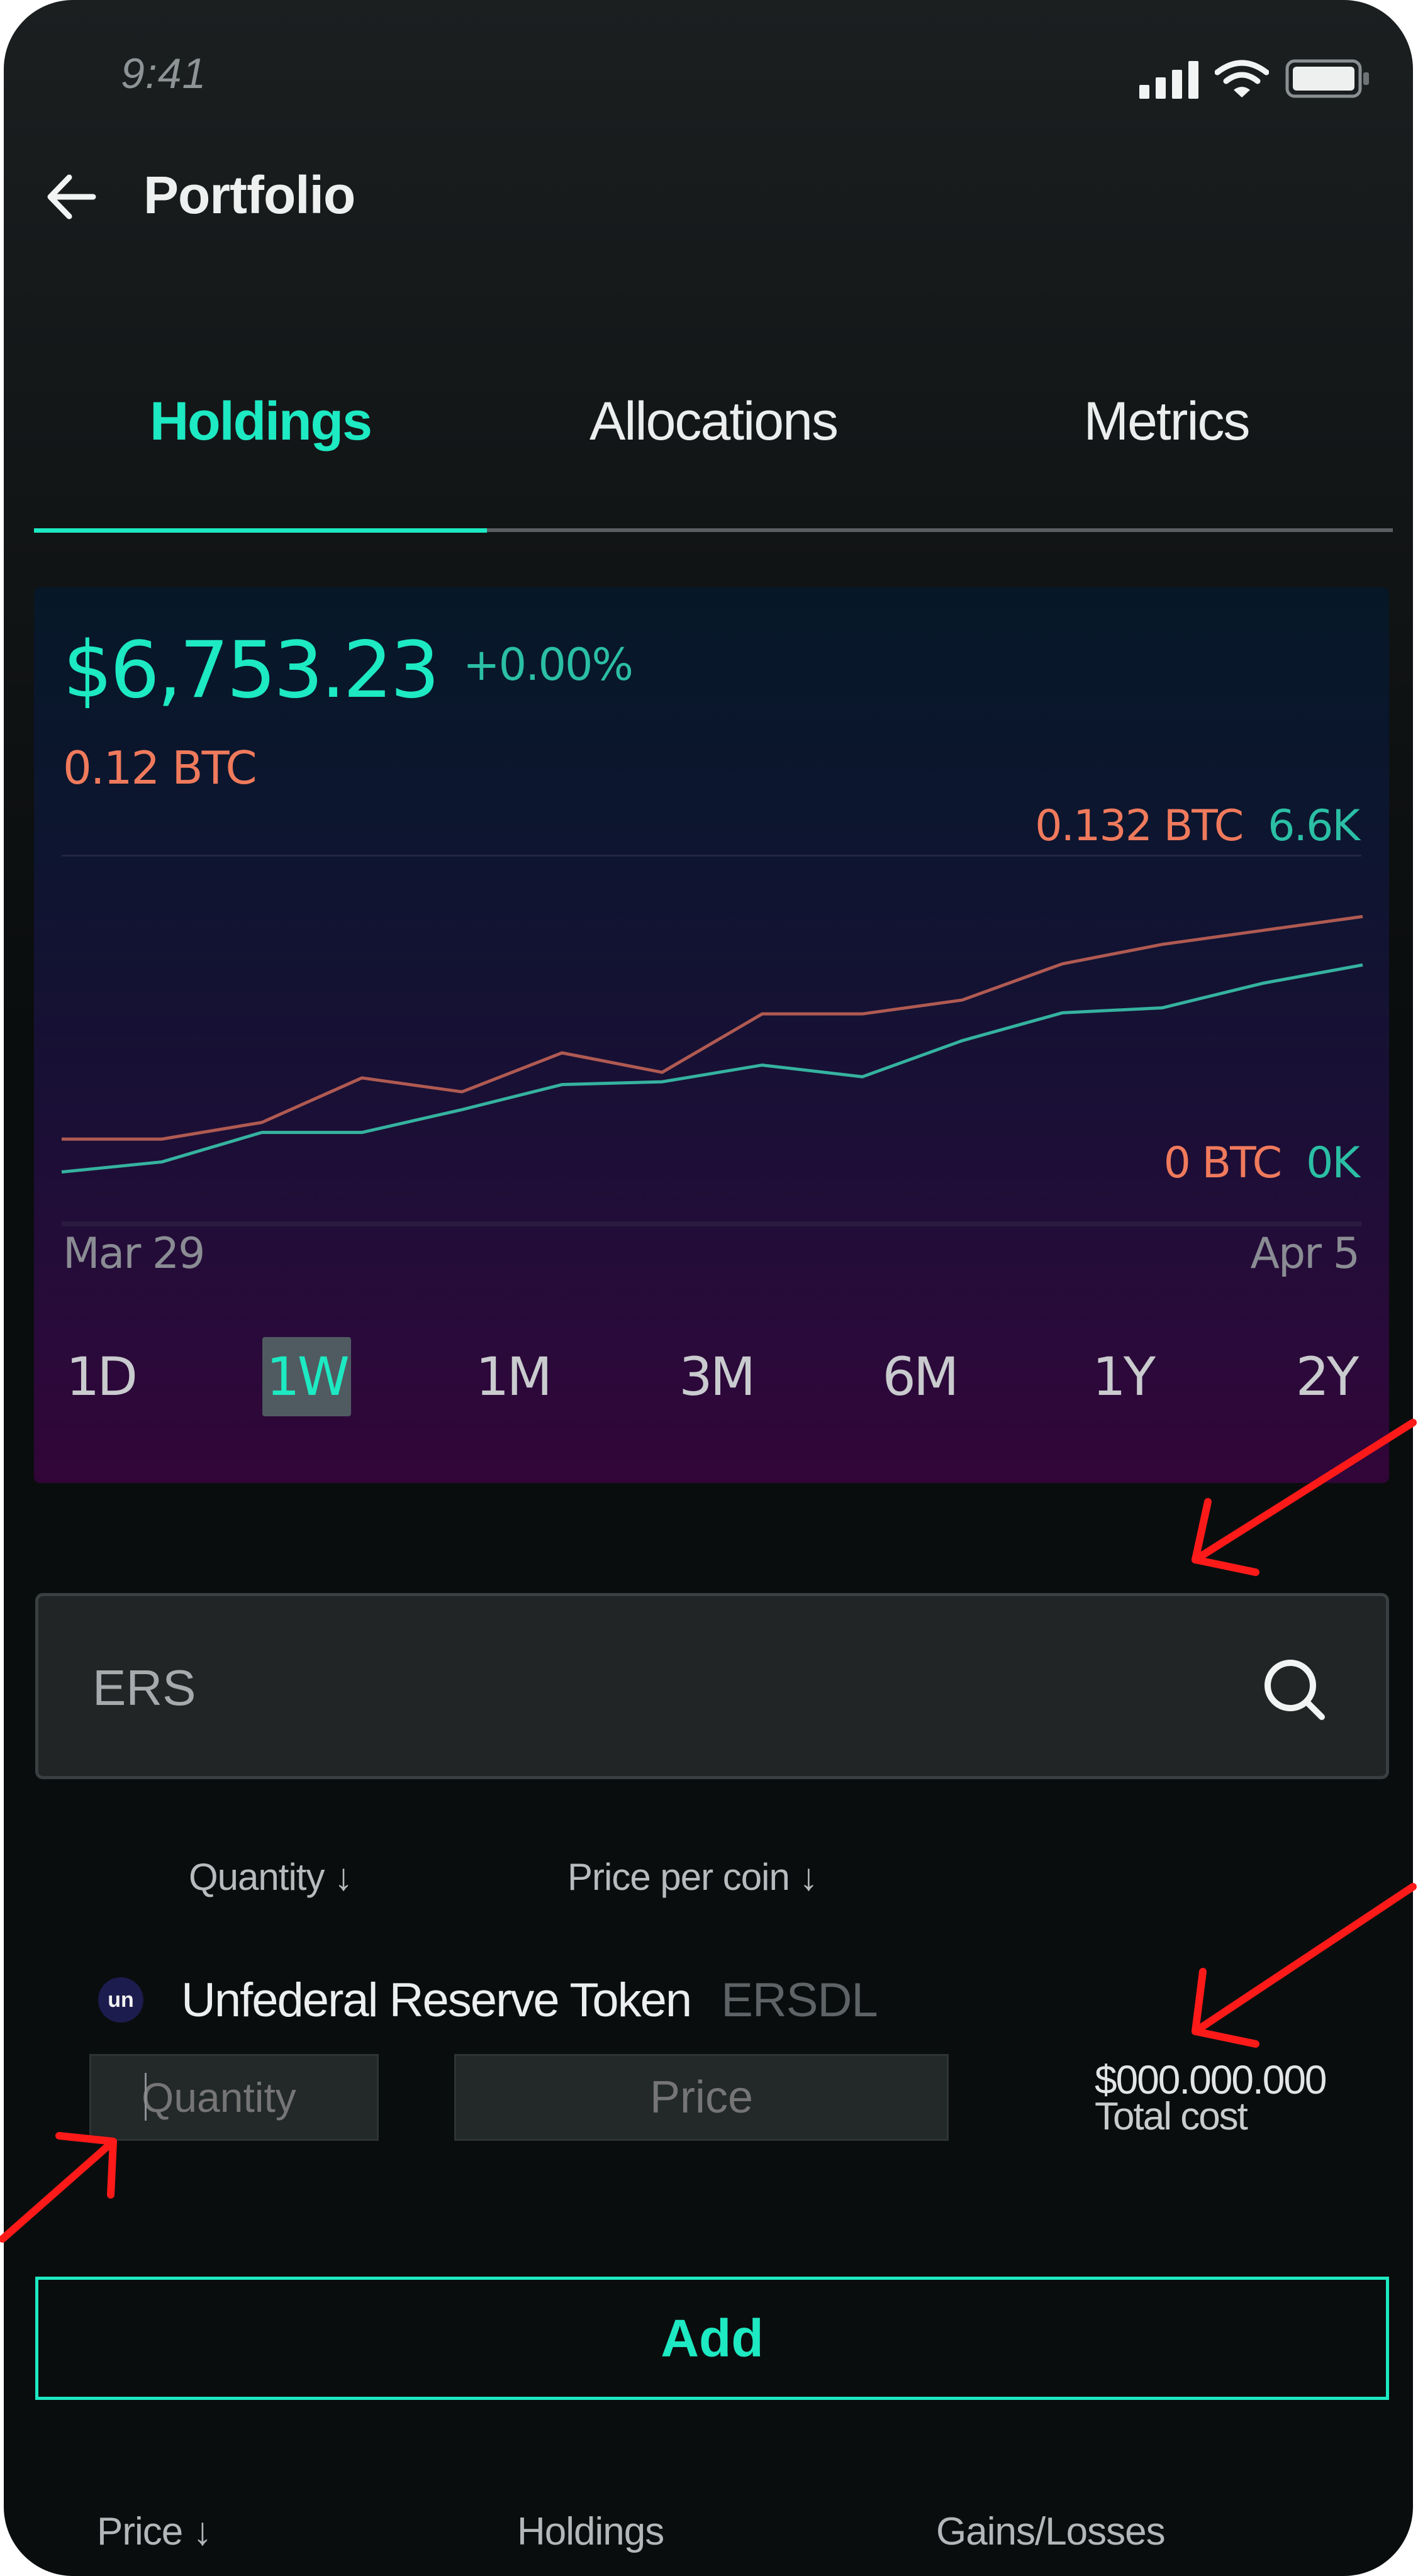 Image resolution: width=1418 pixels, height=2576 pixels. What do you see at coordinates (1171, 2116) in the screenshot?
I see `total-cost-label: Total cost` at bounding box center [1171, 2116].